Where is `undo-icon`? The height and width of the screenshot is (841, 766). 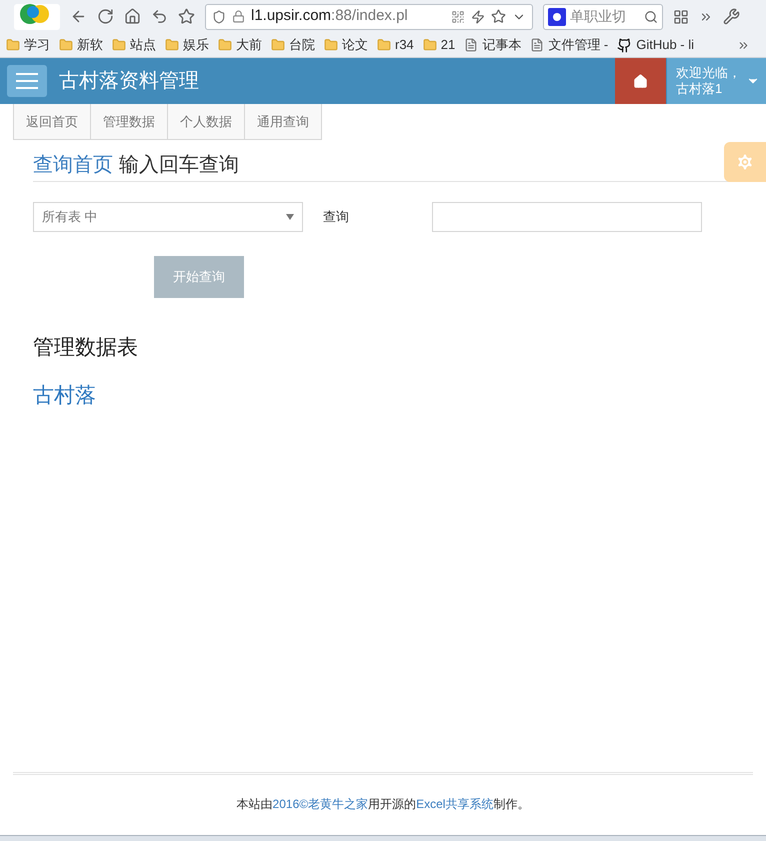 undo-icon is located at coordinates (159, 16).